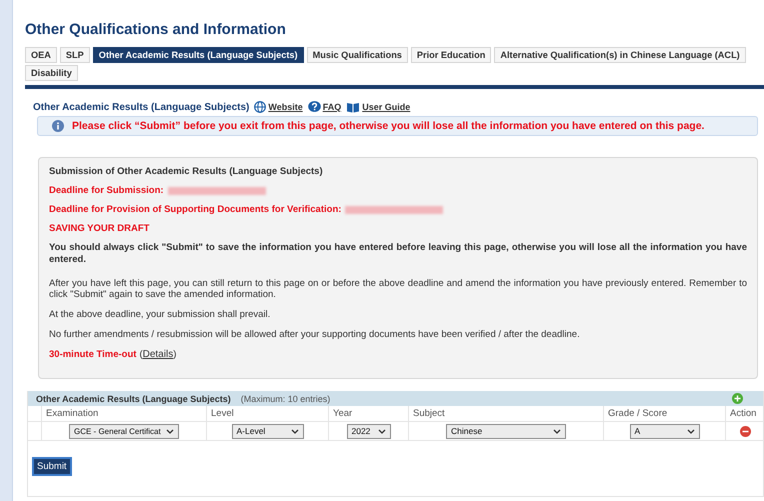 This screenshot has height=501, width=764. I want to click on tab: Disability, so click(51, 73).